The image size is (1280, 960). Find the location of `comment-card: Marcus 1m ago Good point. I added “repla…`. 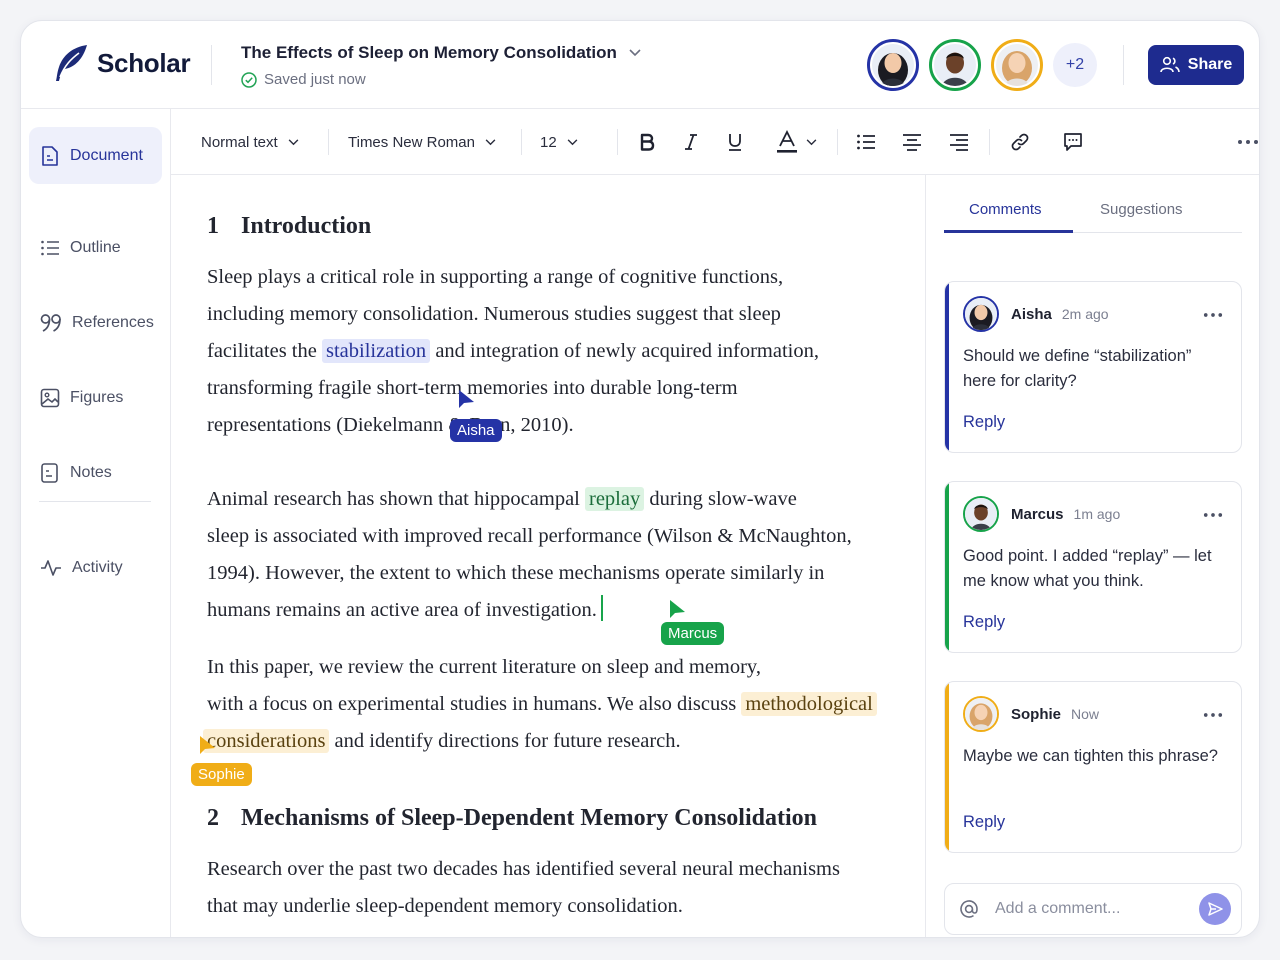

comment-card: Marcus 1m ago Good point. I added “repla… is located at coordinates (1093, 567).